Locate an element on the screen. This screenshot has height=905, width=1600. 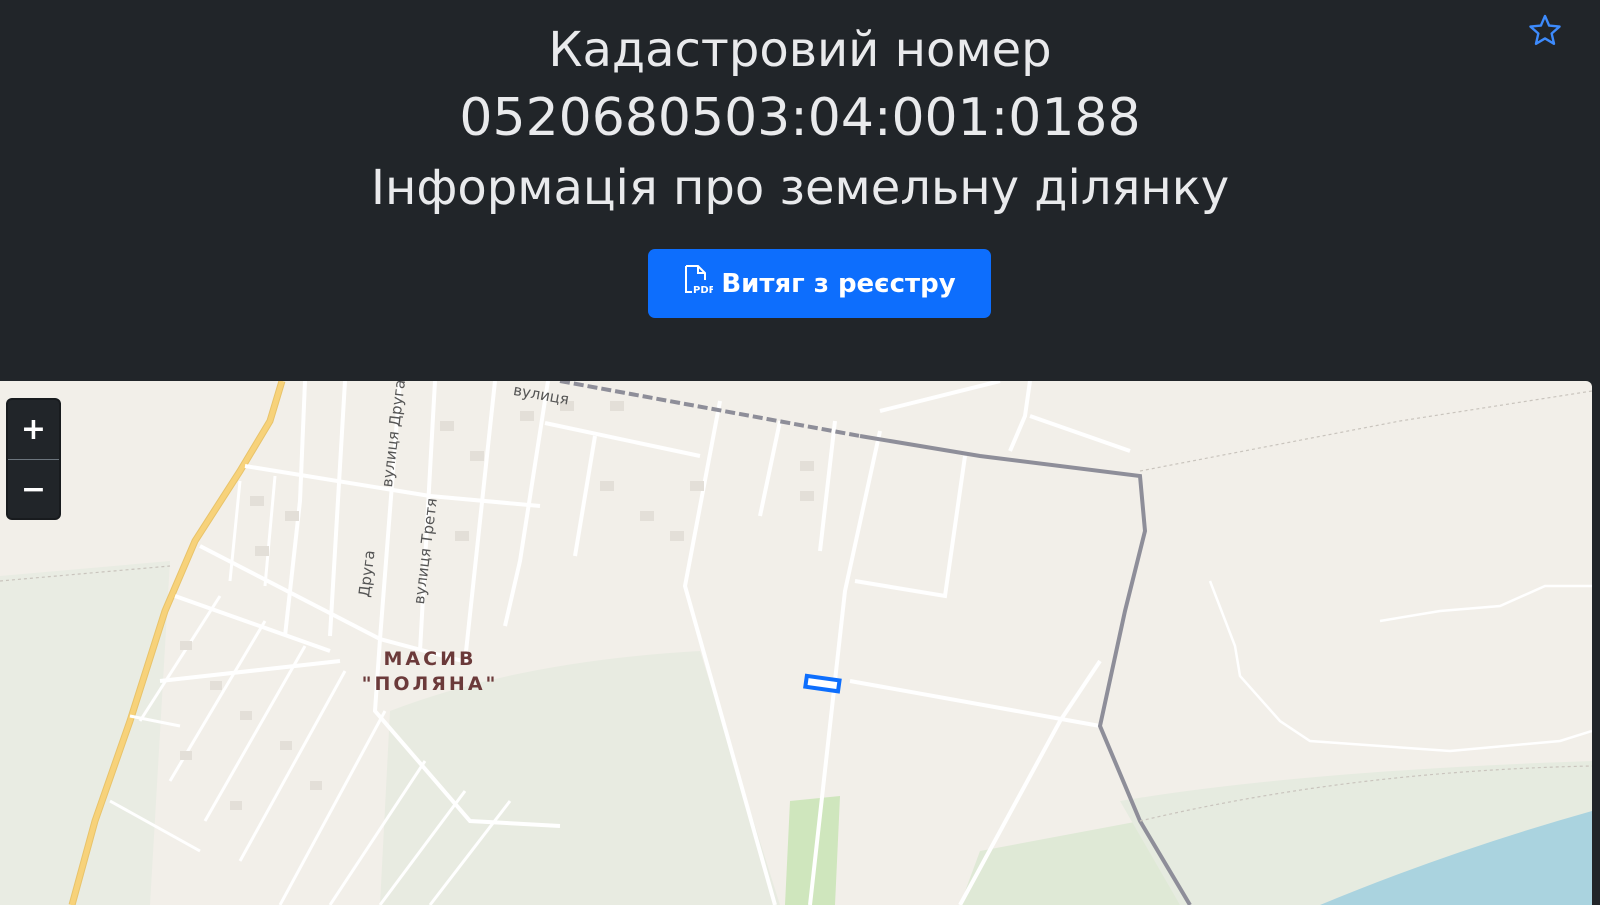
cadastral-number: 0520680503:04:001:0188 is located at coordinates (800, 118).